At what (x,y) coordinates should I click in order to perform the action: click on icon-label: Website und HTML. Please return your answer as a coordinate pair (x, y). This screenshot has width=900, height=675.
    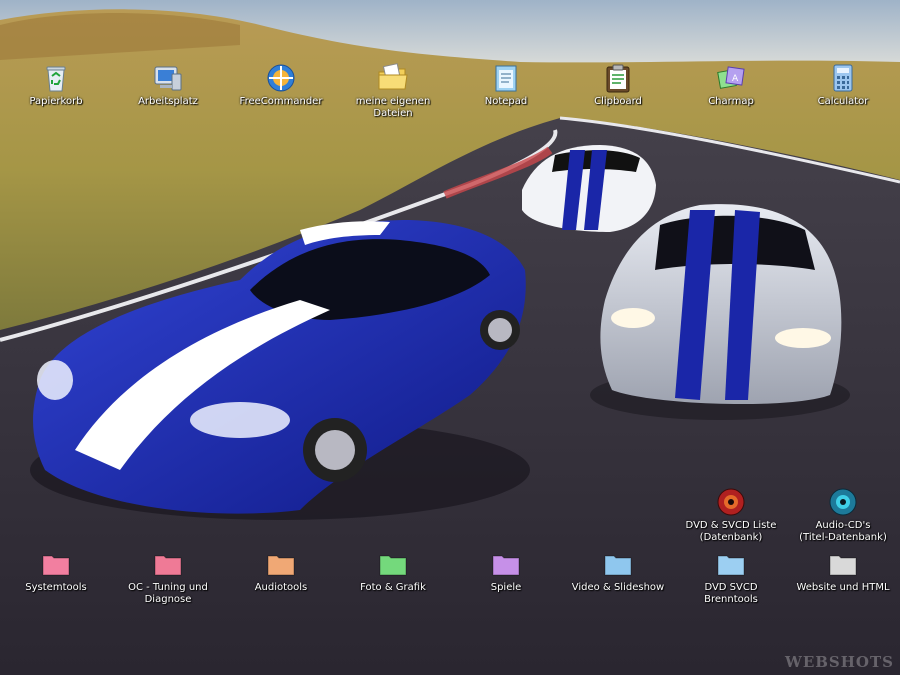
    Looking at the image, I should click on (843, 587).